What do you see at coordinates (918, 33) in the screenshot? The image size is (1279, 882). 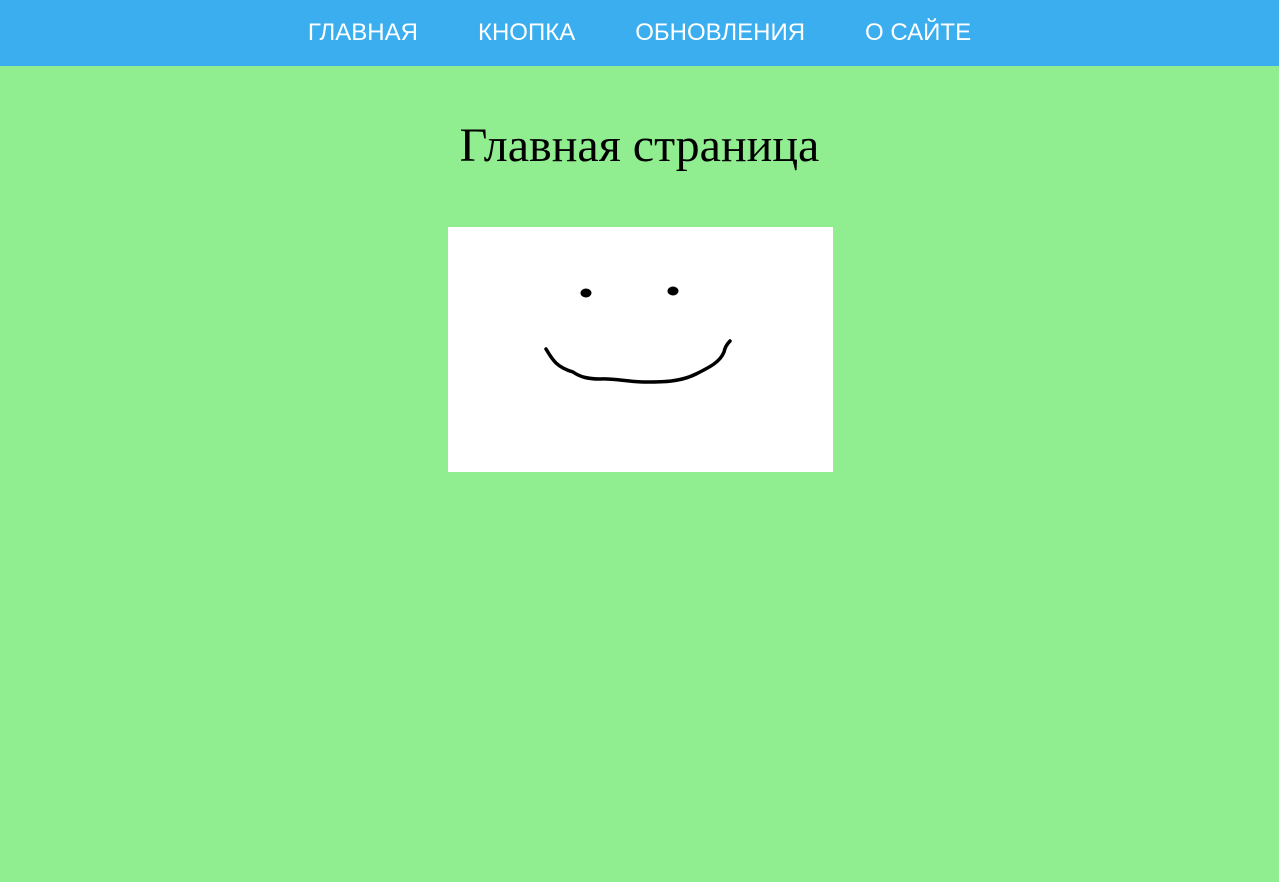 I see `nav-link-about: О САЙТЕ` at bounding box center [918, 33].